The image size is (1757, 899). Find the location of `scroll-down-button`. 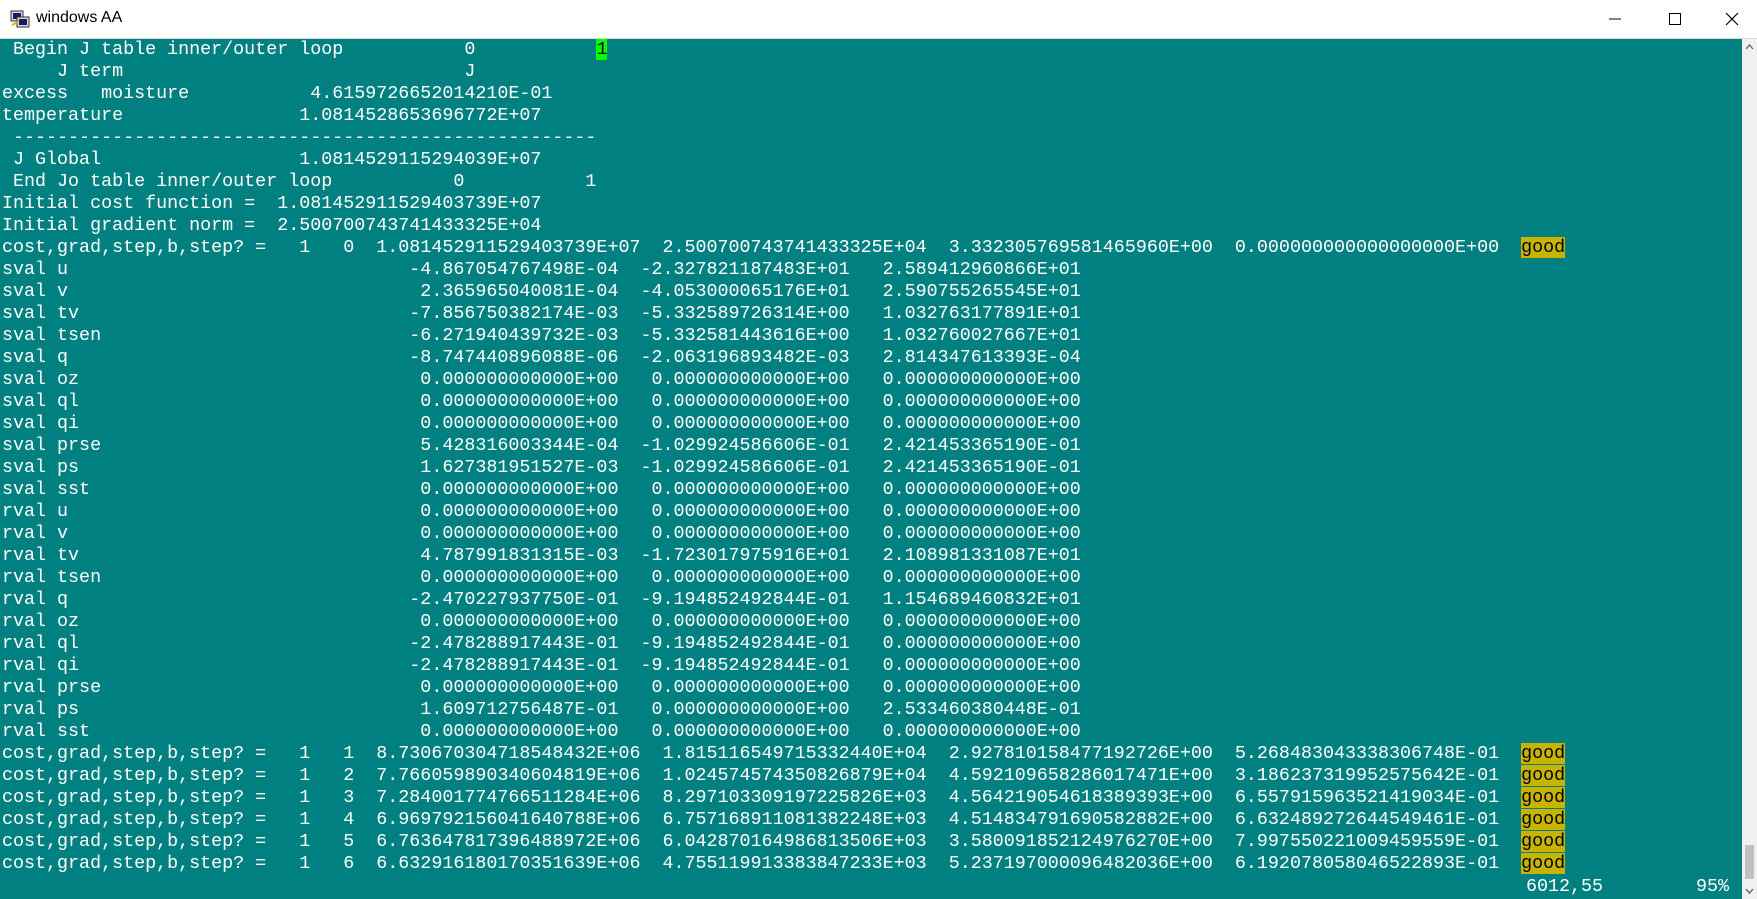

scroll-down-button is located at coordinates (1749, 890).